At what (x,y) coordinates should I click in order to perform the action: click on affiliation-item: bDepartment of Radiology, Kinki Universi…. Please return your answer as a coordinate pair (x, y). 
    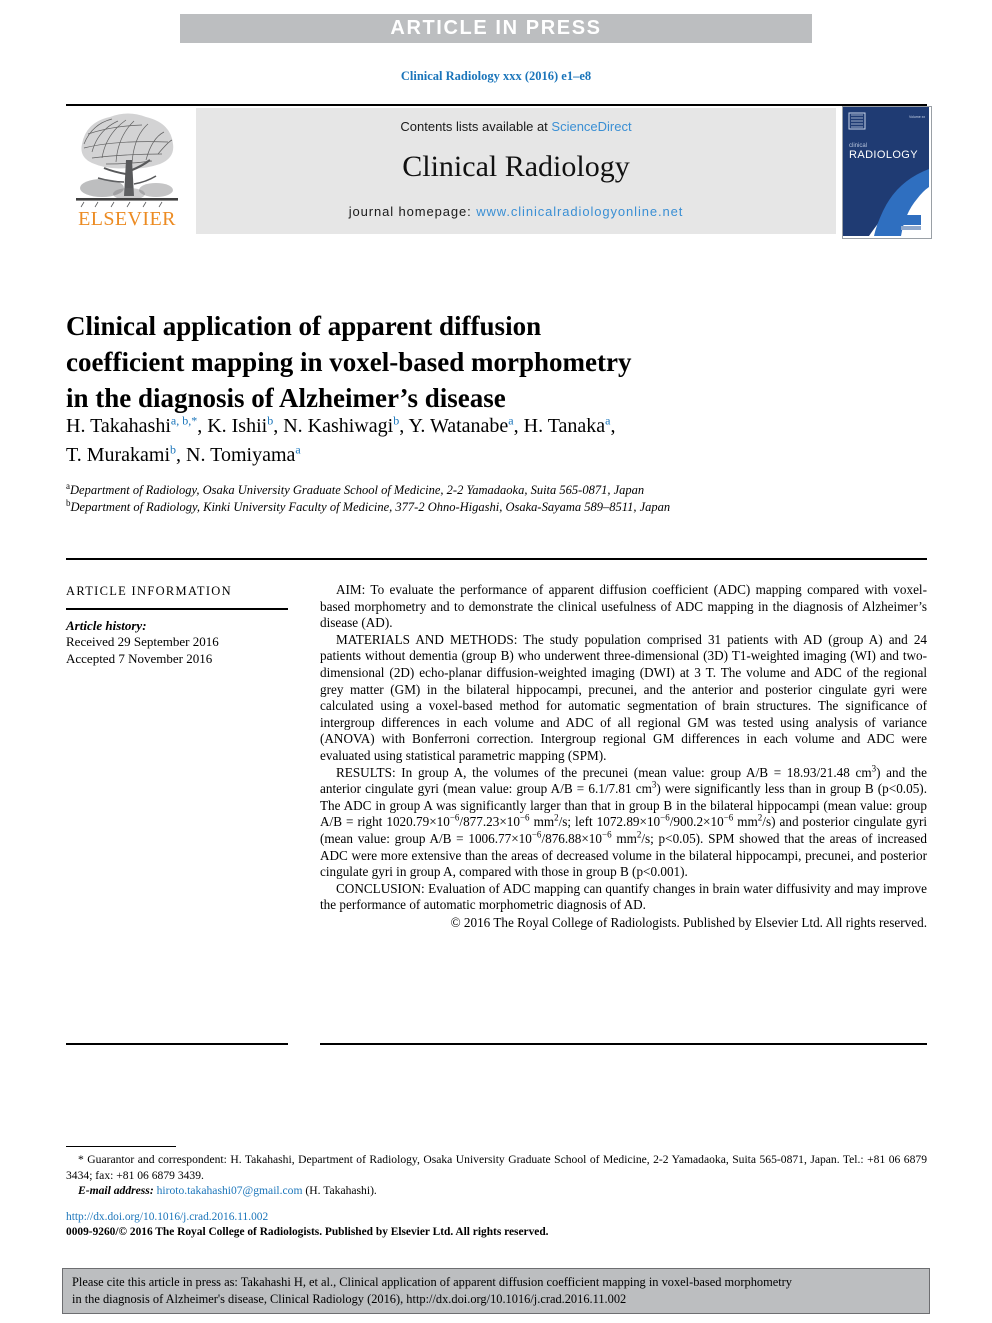
    Looking at the image, I should click on (481, 507).